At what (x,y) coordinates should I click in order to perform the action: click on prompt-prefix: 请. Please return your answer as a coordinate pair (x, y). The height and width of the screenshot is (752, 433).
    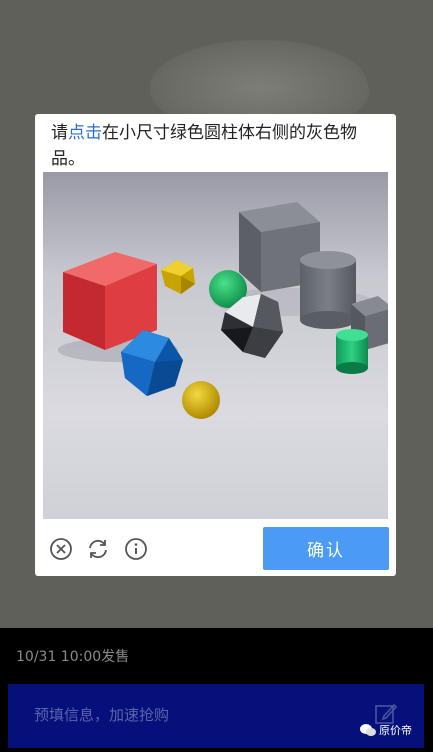
    Looking at the image, I should click on (59, 133).